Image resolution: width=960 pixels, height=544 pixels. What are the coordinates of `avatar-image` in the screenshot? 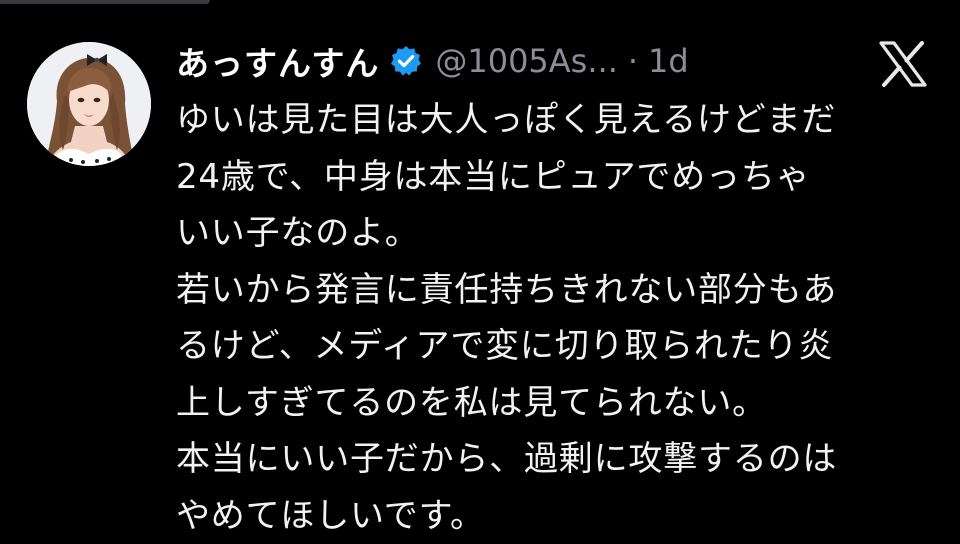 It's located at (89, 104).